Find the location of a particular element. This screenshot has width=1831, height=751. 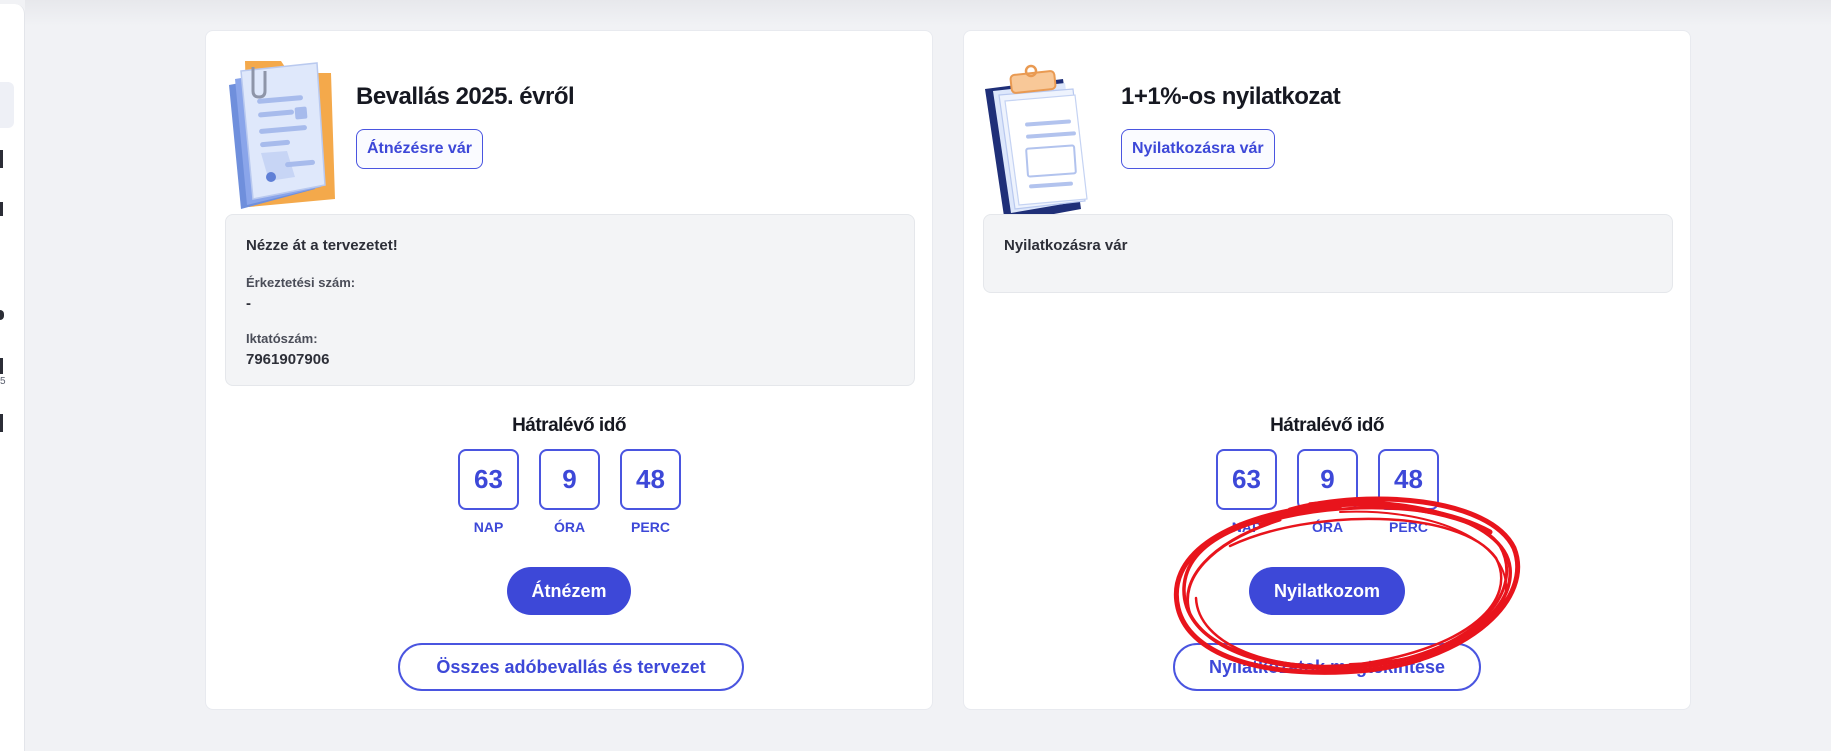

filing-number-label: Iktatószám: is located at coordinates (282, 338).